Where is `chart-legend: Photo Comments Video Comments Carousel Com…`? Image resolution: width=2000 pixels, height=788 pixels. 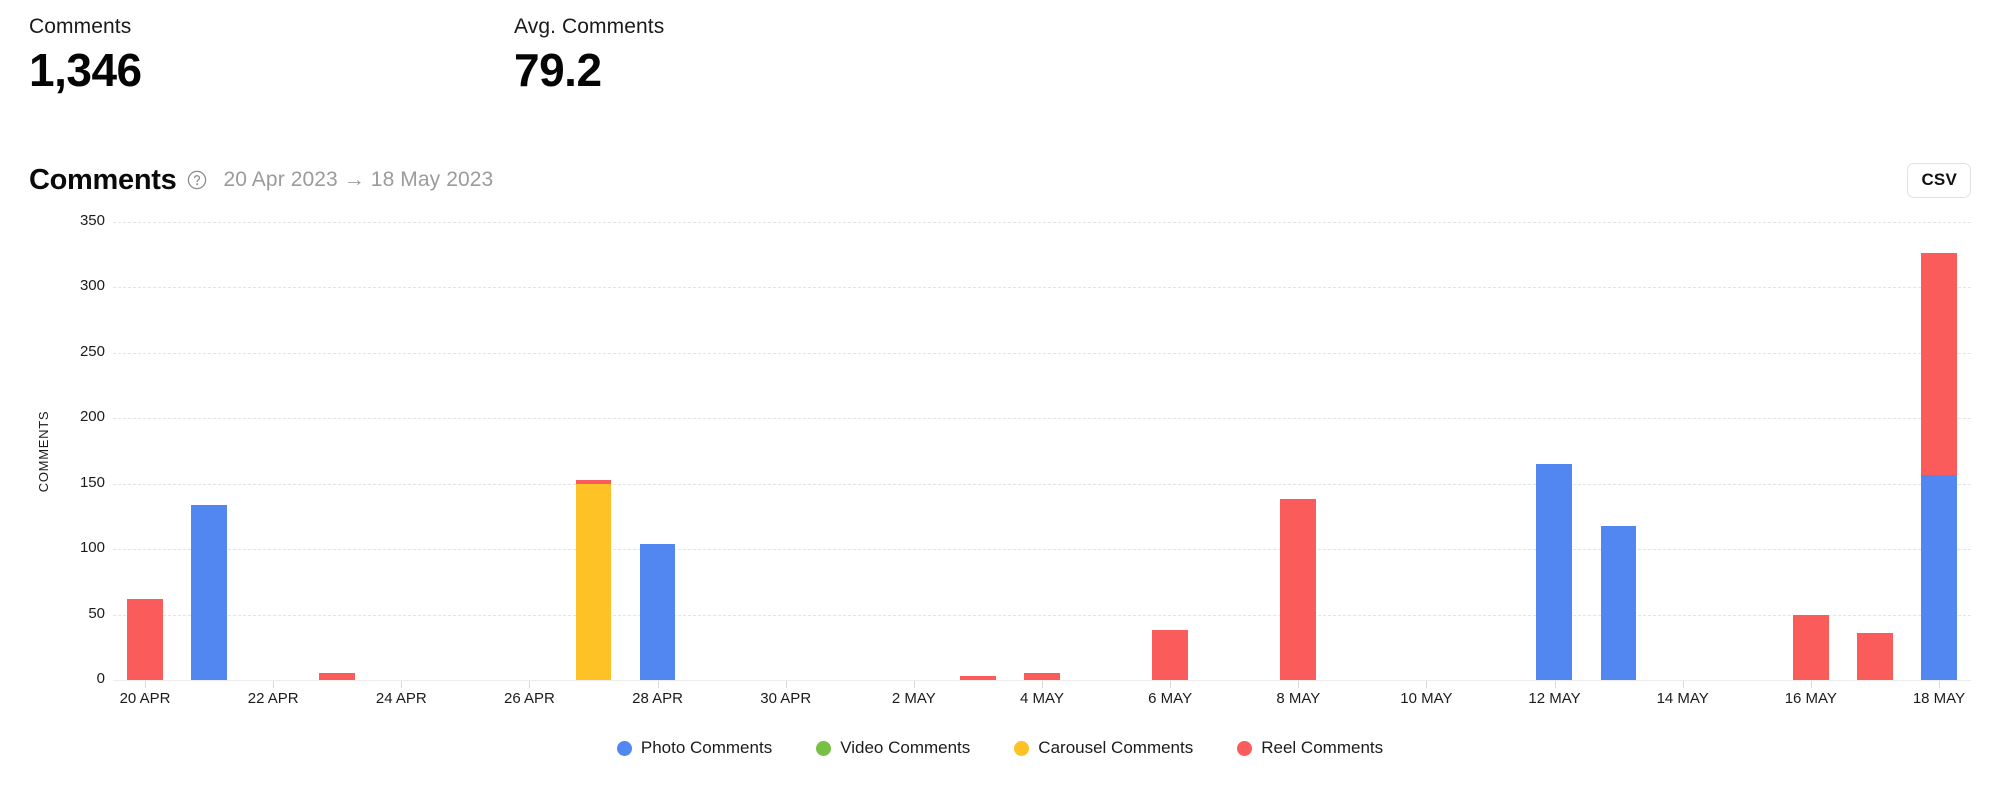 chart-legend: Photo Comments Video Comments Carousel Com… is located at coordinates (1000, 748).